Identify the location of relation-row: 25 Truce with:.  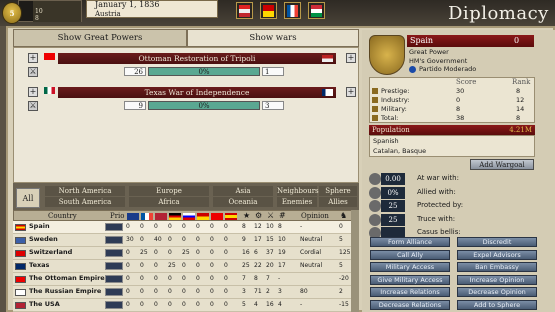
(452, 219).